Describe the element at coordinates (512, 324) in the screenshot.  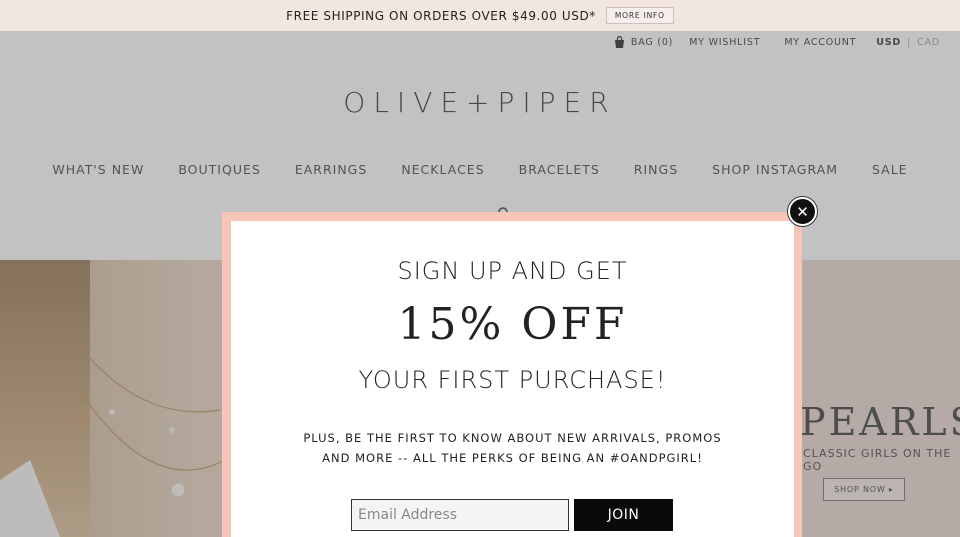
I see `modal-discount: 15% OFF` at that location.